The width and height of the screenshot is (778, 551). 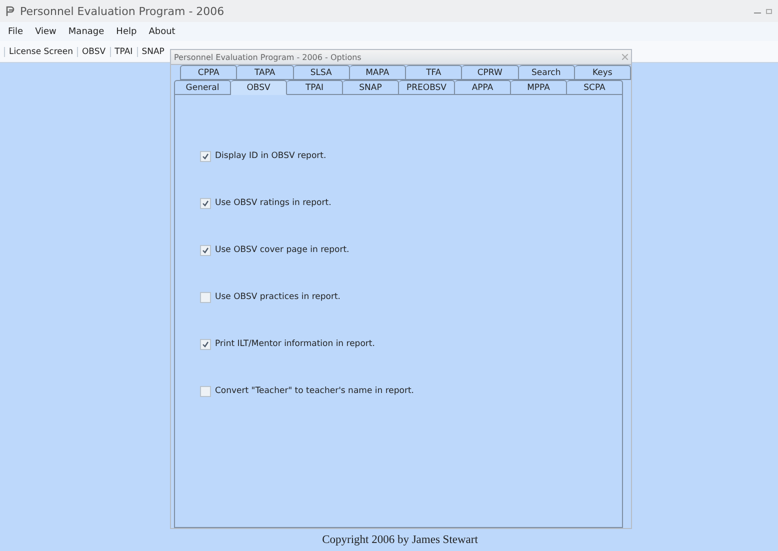 What do you see at coordinates (45, 31) in the screenshot?
I see `menu-item: View` at bounding box center [45, 31].